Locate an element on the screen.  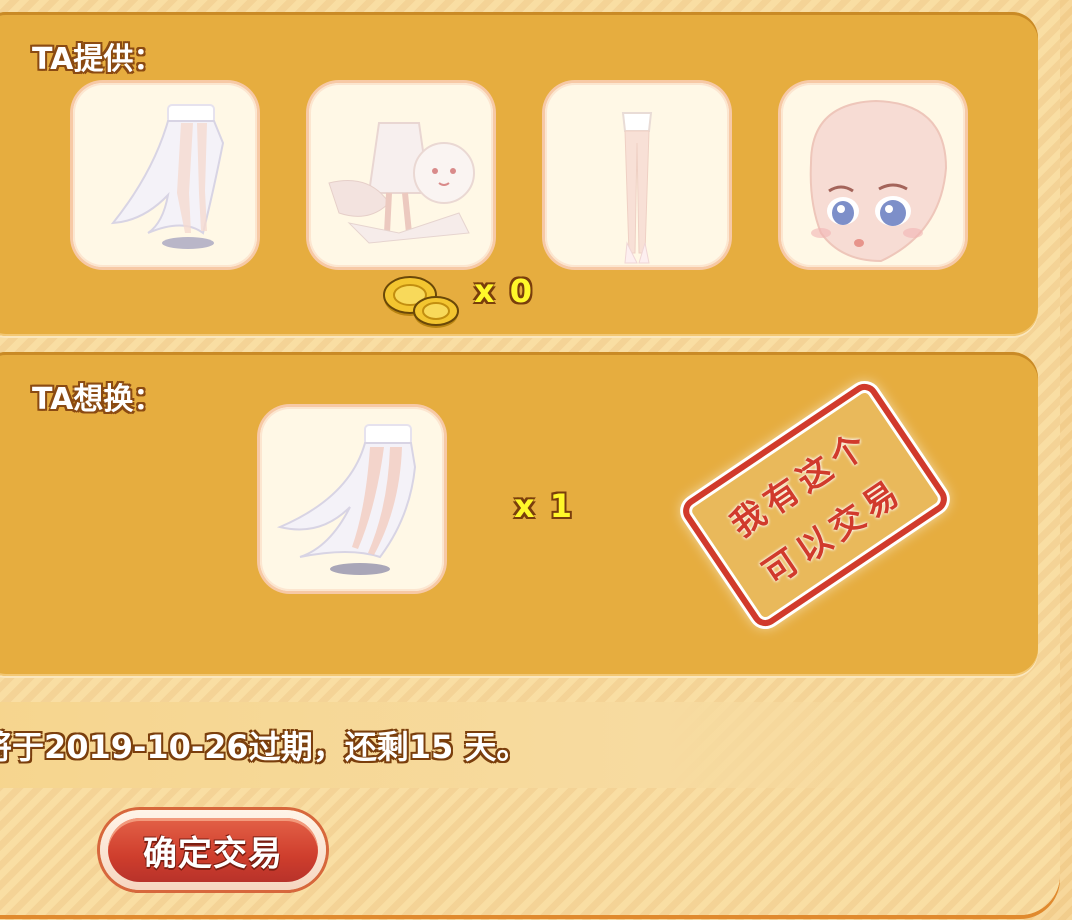
outfit-set-icon is located at coordinates (401, 183).